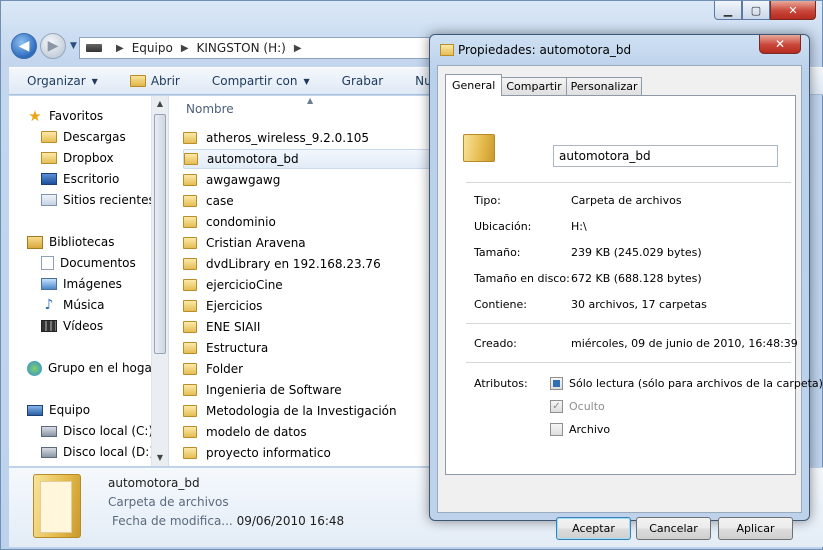  What do you see at coordinates (244, 285) in the screenshot?
I see `file-name: ejercicioCine` at bounding box center [244, 285].